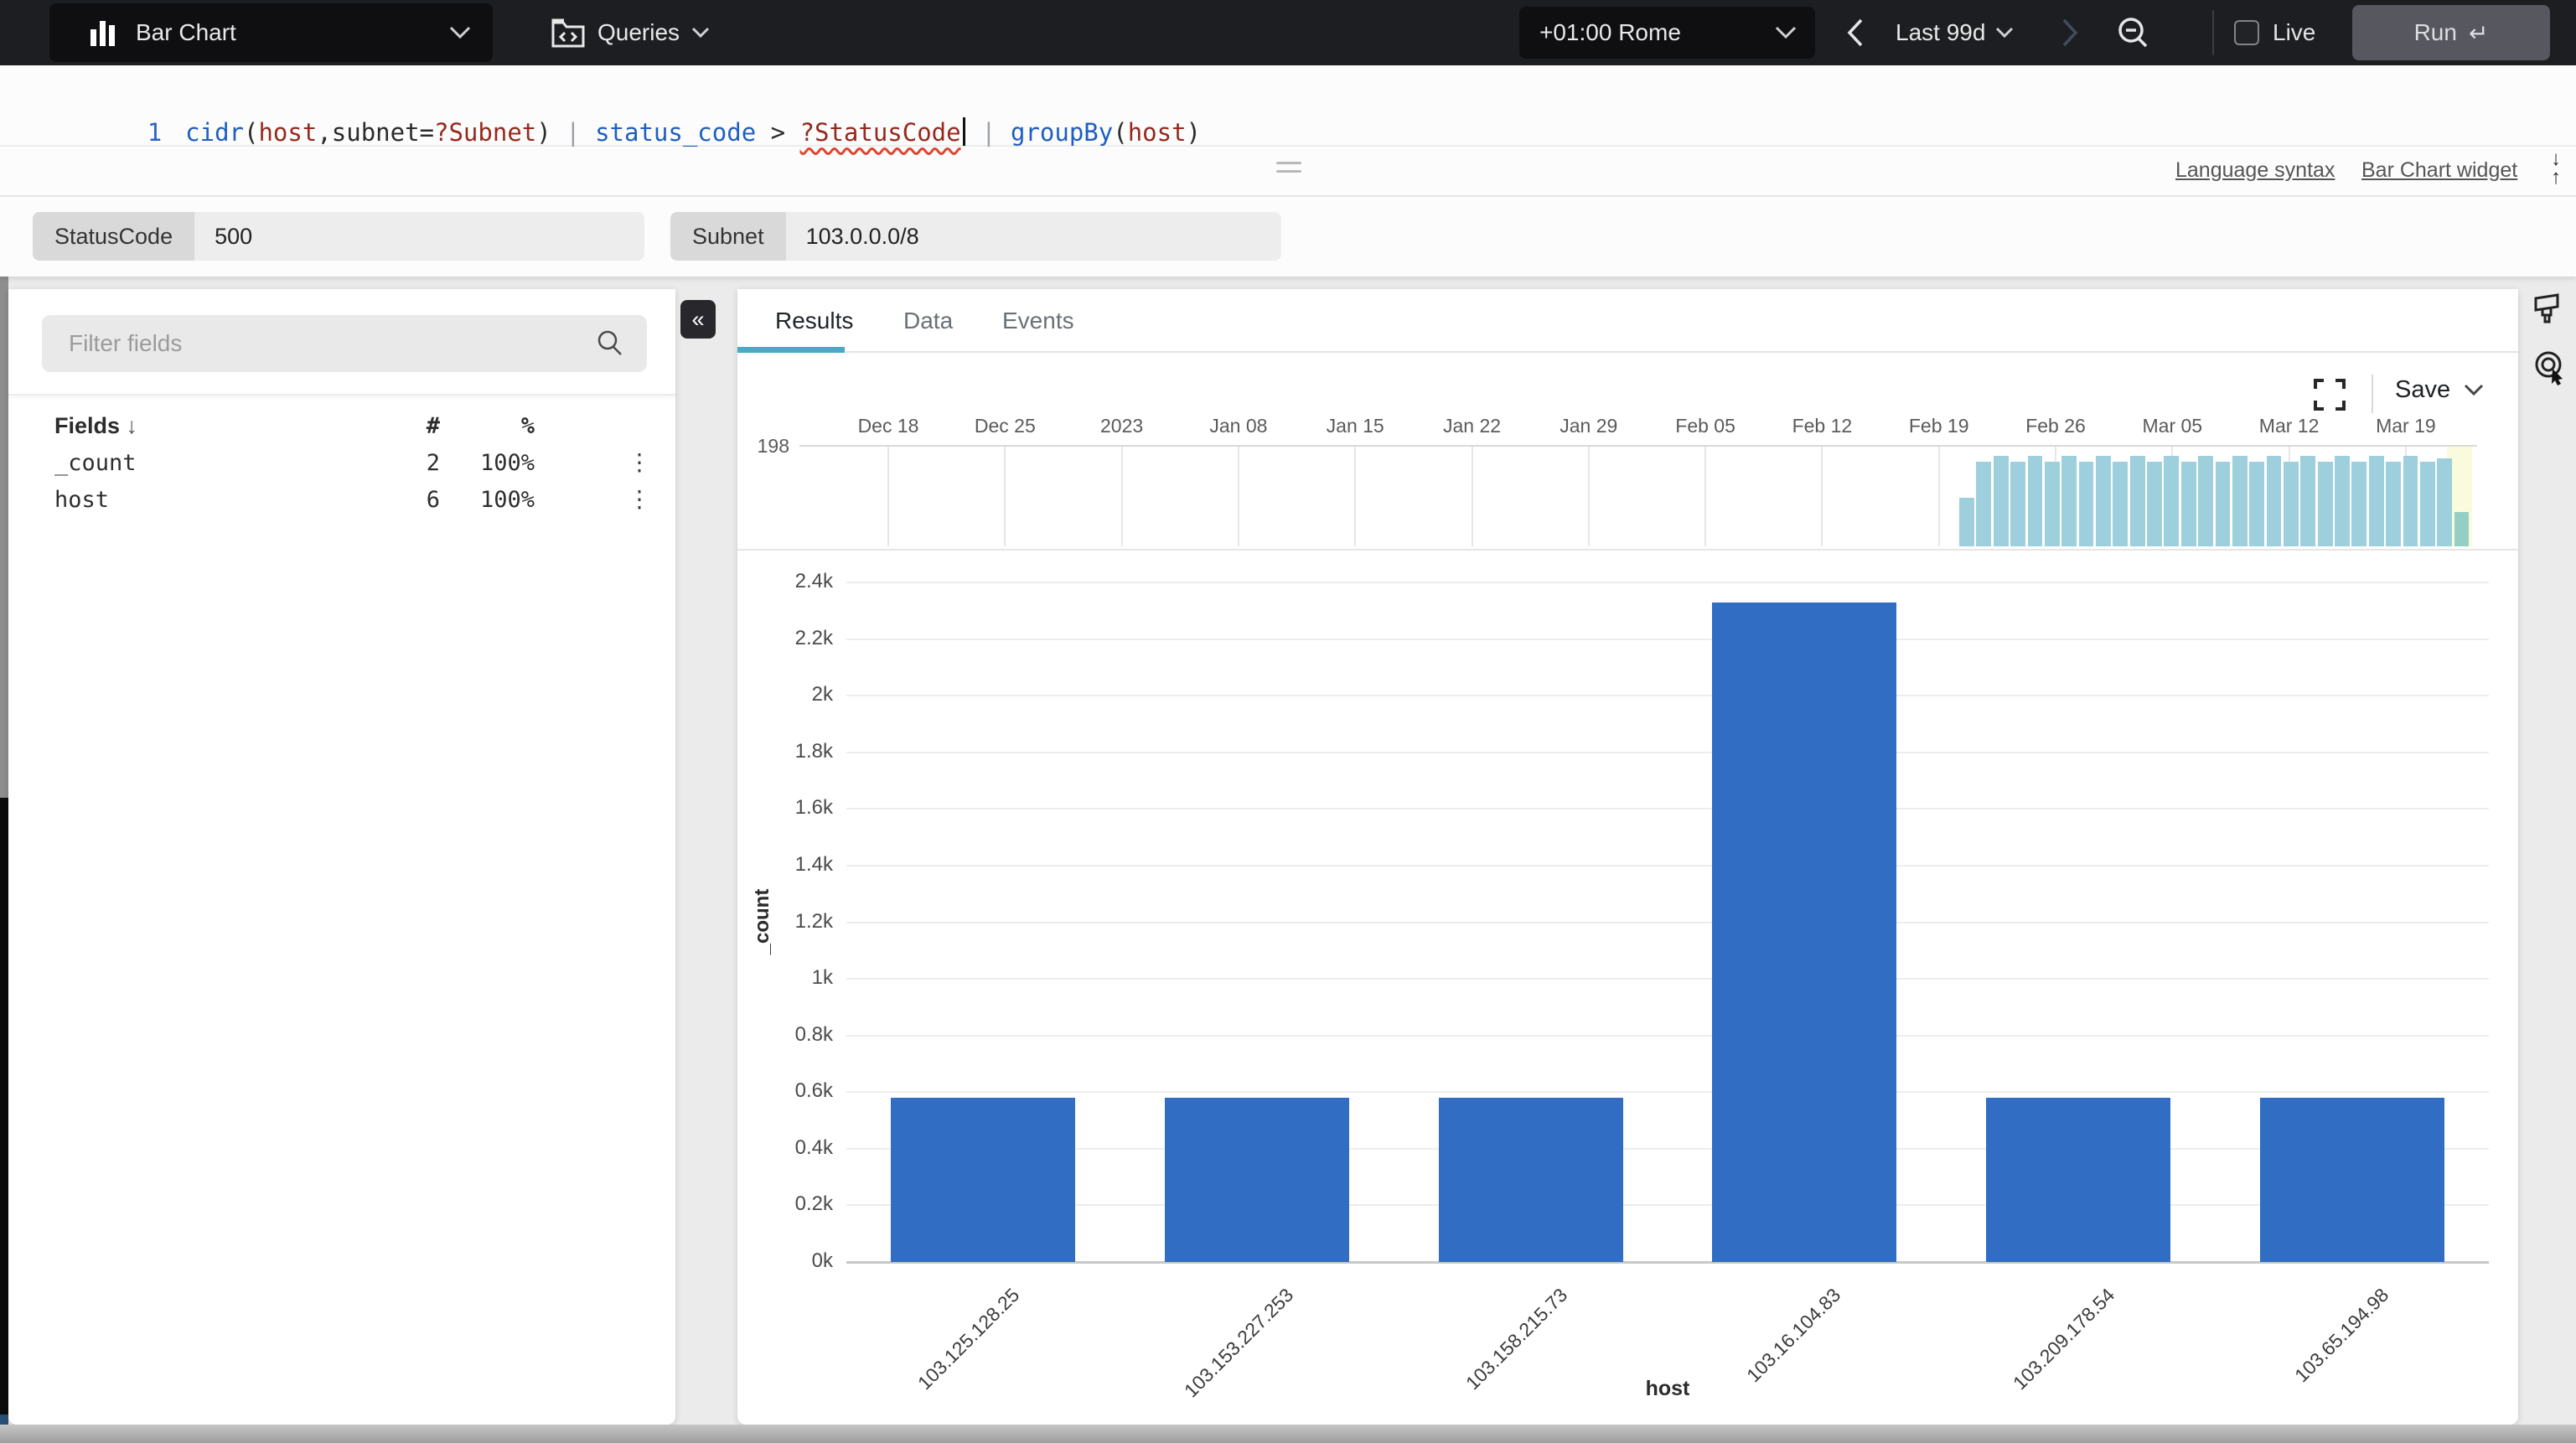  I want to click on editor-resize-handle, so click(1288, 170).